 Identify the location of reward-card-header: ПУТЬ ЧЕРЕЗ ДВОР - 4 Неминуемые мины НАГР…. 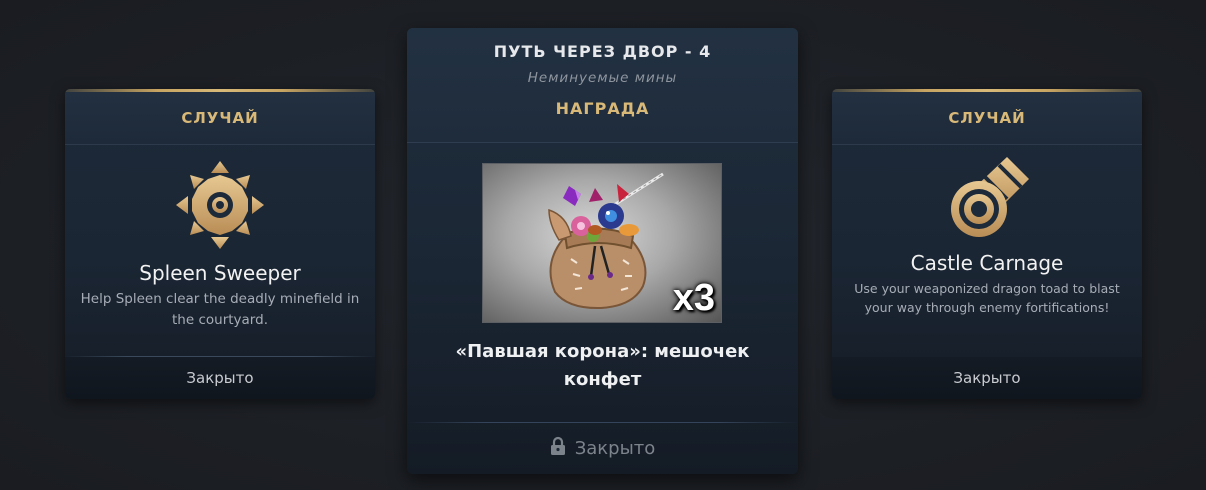
(602, 85).